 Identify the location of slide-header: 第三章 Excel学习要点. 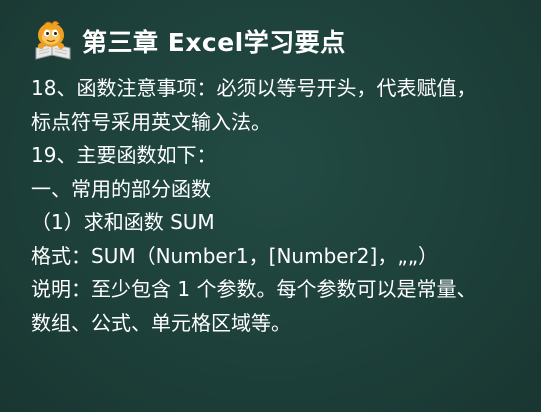
(188, 41).